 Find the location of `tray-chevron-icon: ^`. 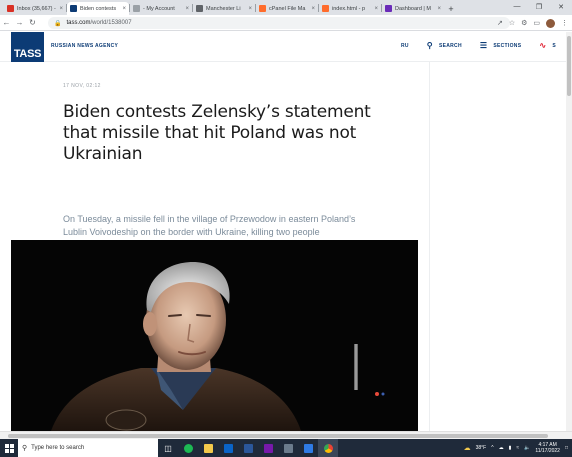

tray-chevron-icon: ^ is located at coordinates (492, 448).